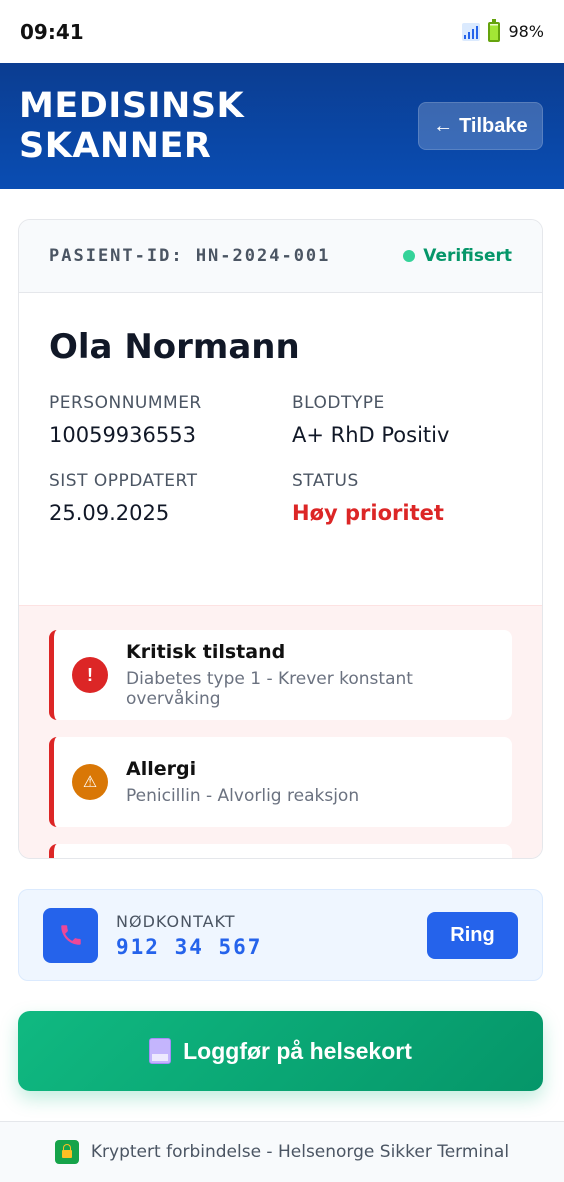 Image resolution: width=564 pixels, height=1182 pixels. Describe the element at coordinates (122, 435) in the screenshot. I see `personnummer-value: 10059936553` at that location.